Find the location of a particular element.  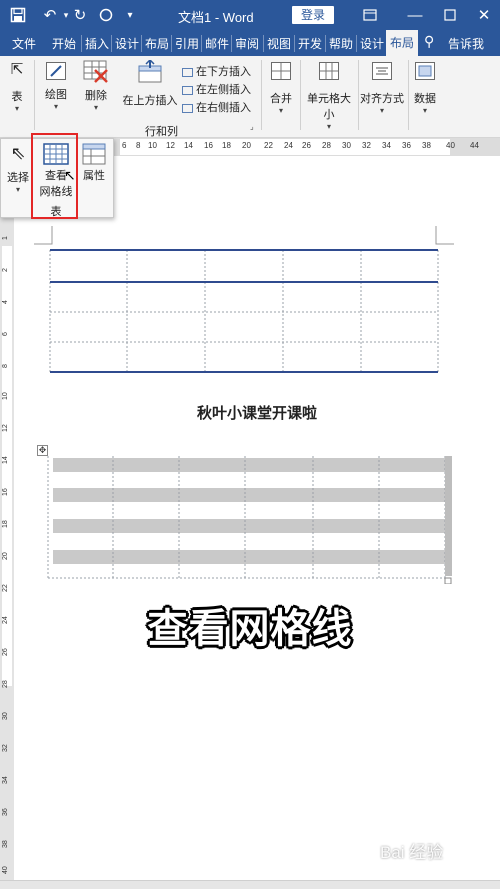

insert-above-button: 在上方插入 is located at coordinates (150, 83).